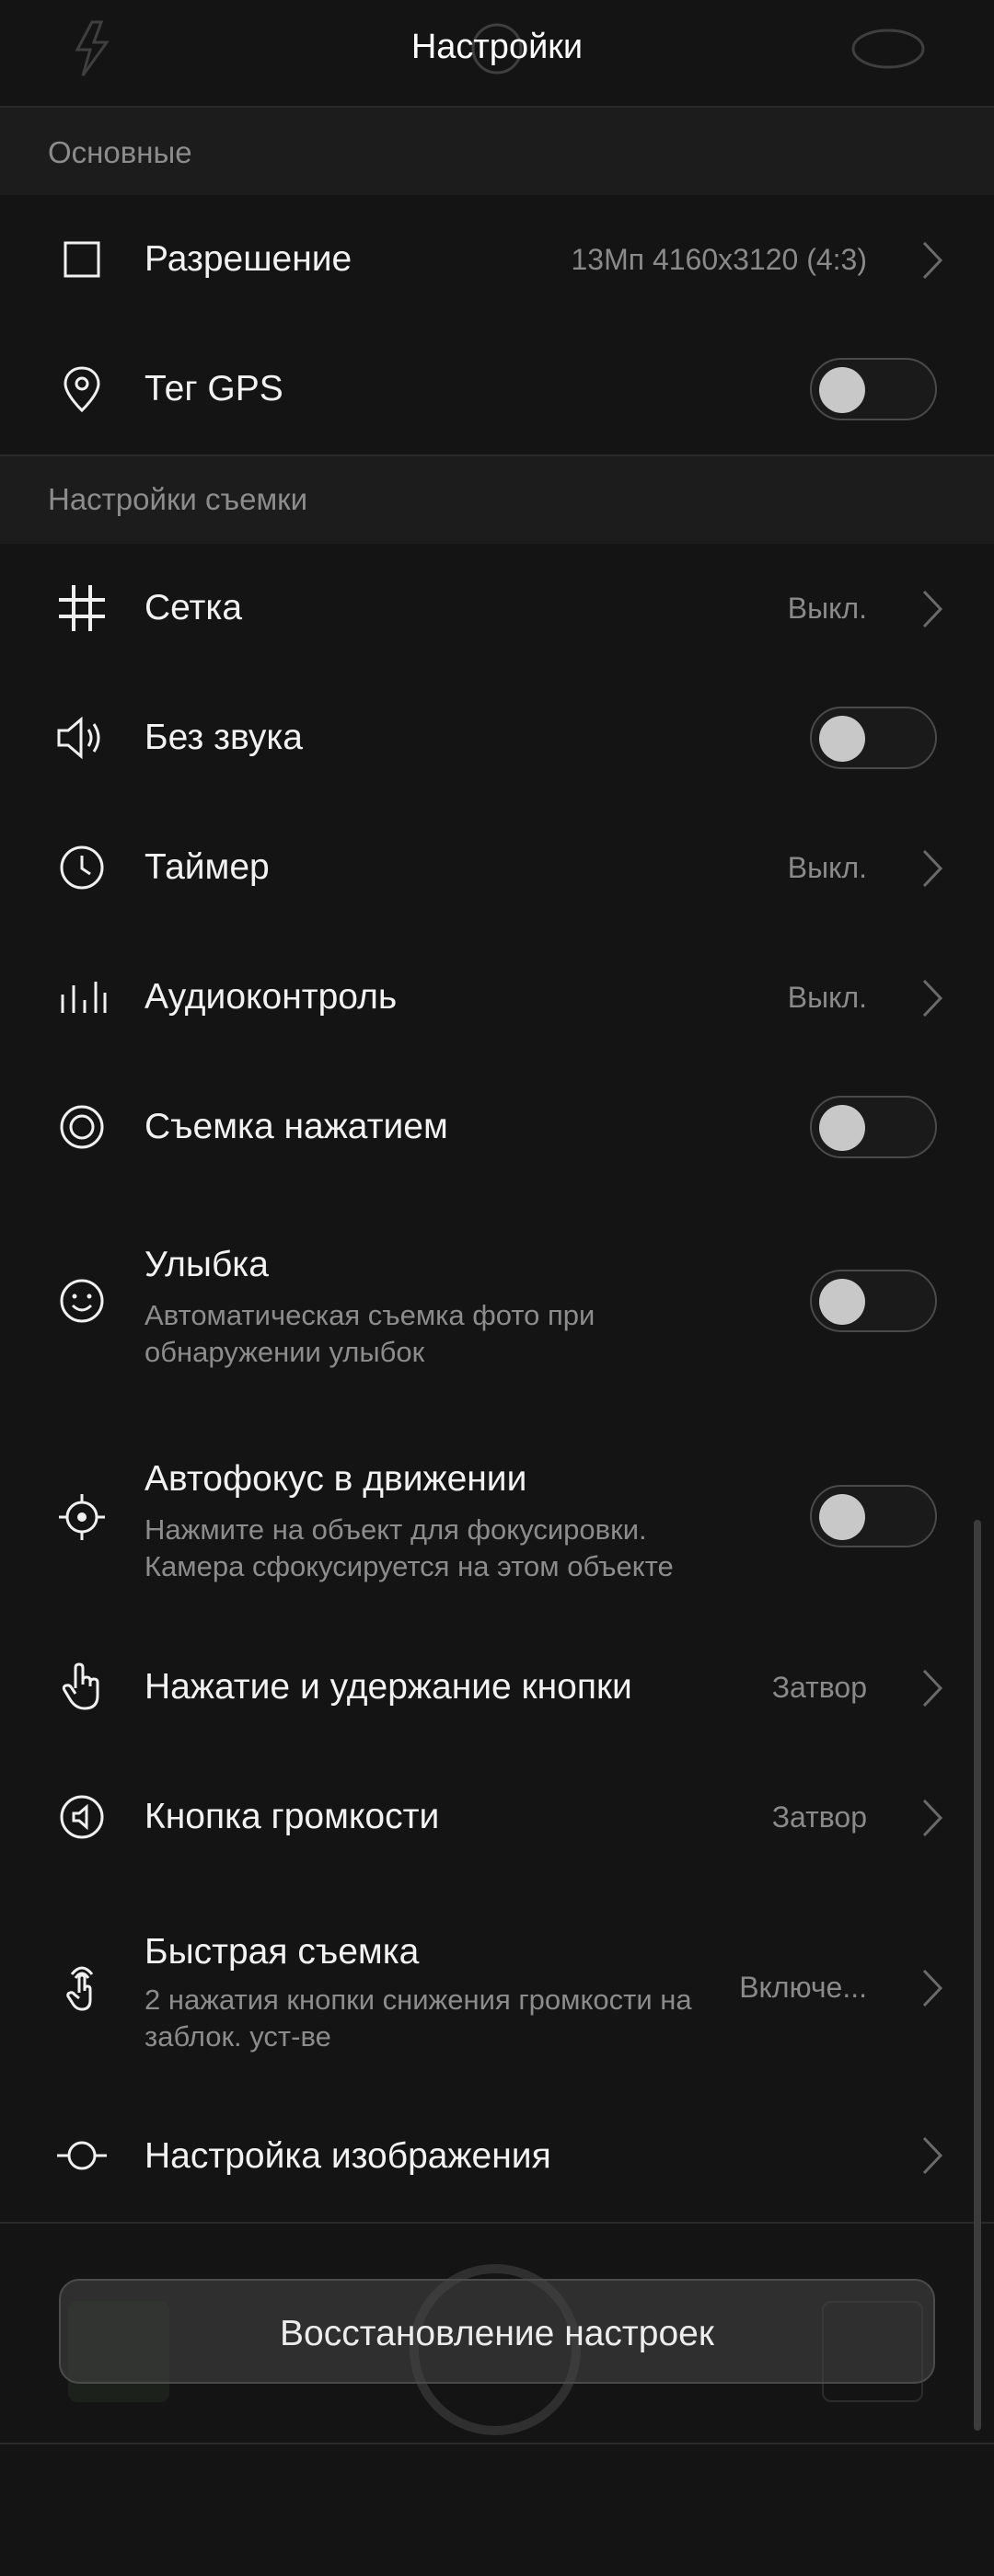 Image resolution: width=994 pixels, height=2576 pixels. I want to click on resolution-value: 13Мп 4160x3120 (4:3), so click(719, 259).